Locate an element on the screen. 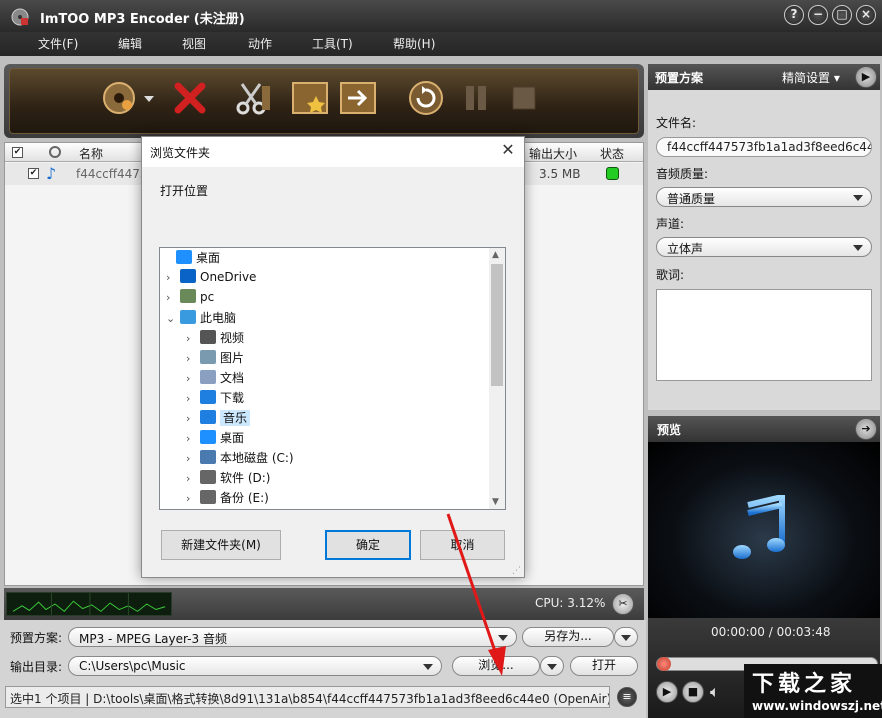 The image size is (882, 718). tree-item: › 视频 is located at coordinates (346, 339).